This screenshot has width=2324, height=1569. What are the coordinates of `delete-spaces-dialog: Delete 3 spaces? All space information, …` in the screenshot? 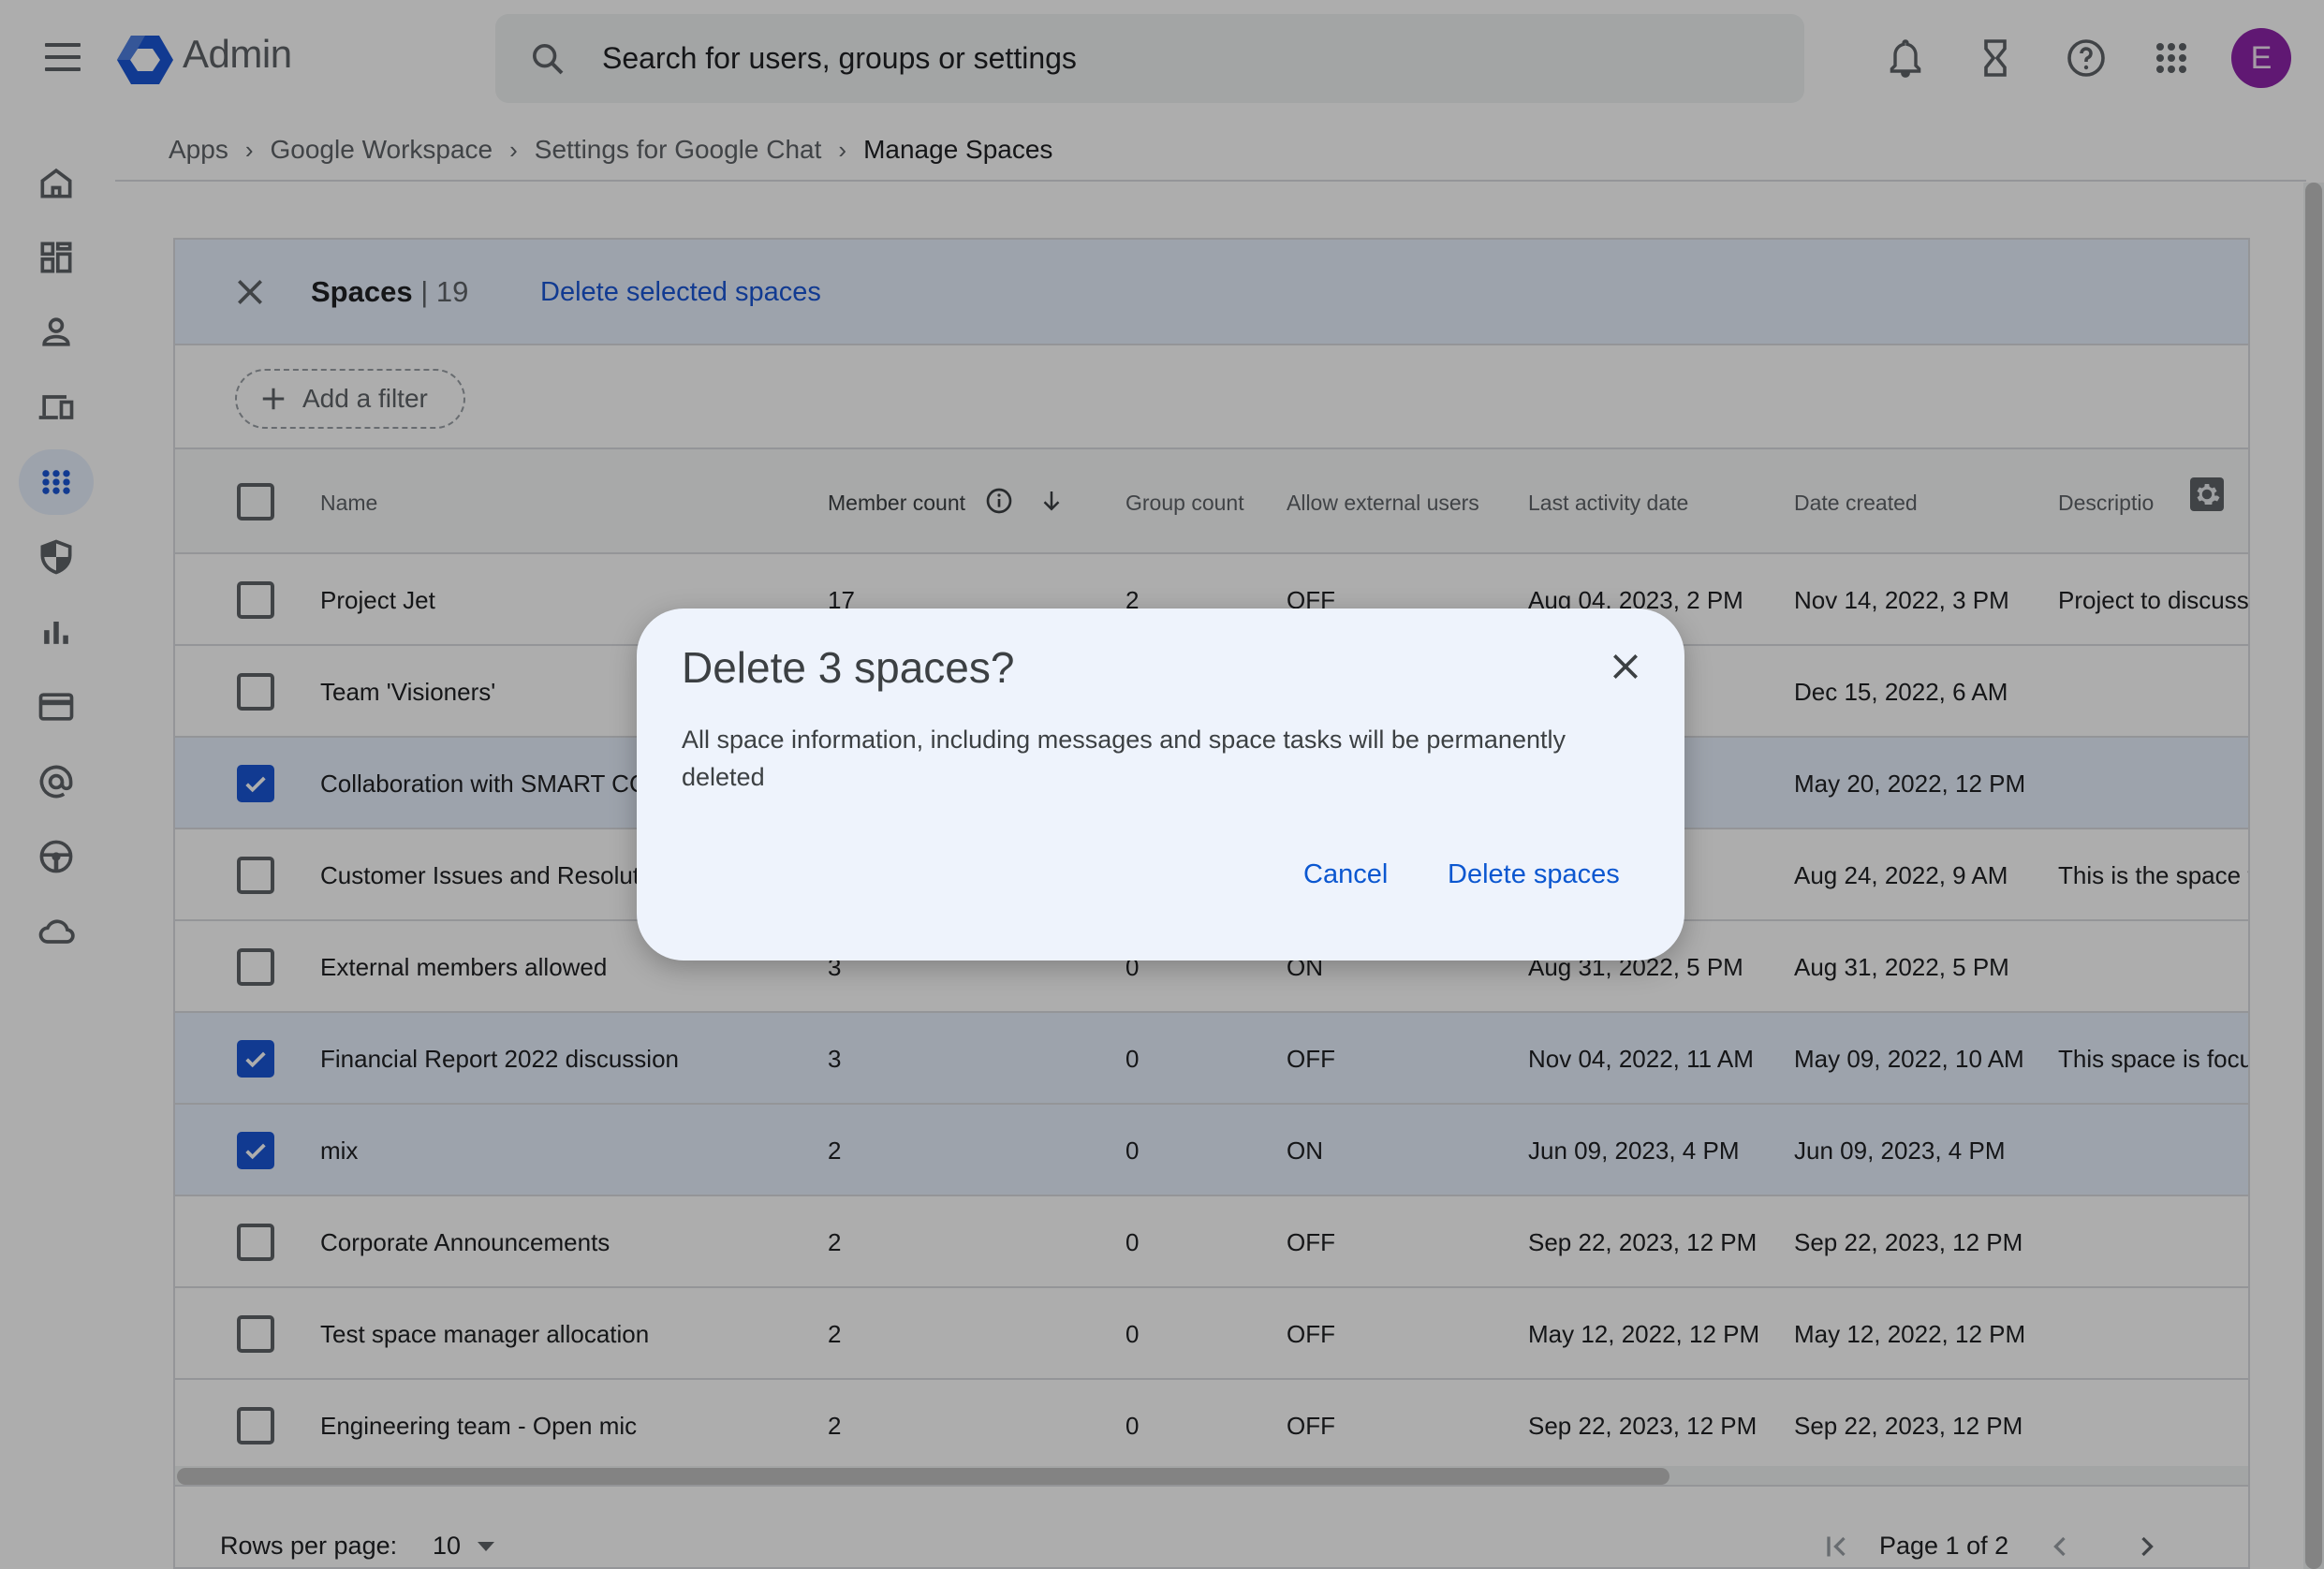 It's located at (1160, 784).